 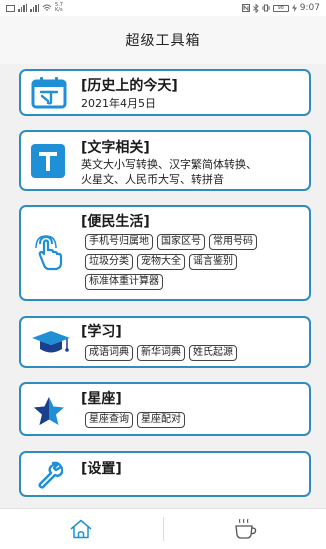 What do you see at coordinates (196, 422) in the screenshot?
I see `zodiac-tags: 星座查询 星座配对` at bounding box center [196, 422].